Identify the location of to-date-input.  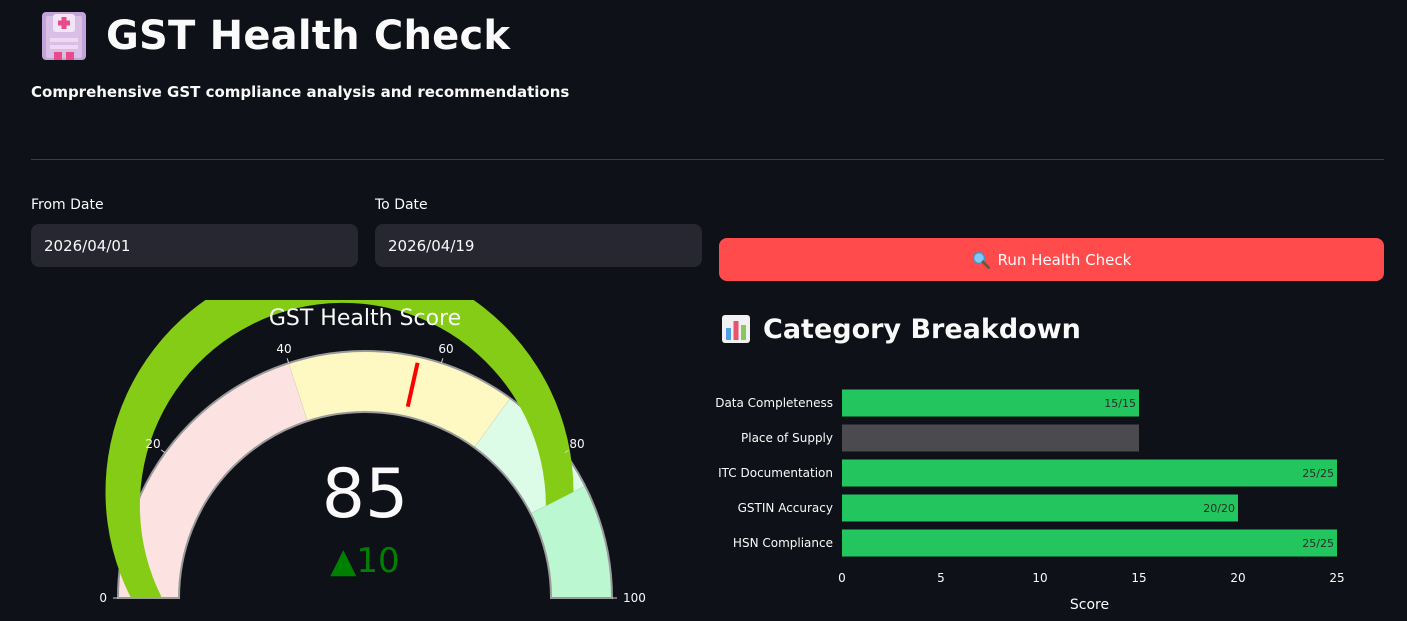
(538, 245).